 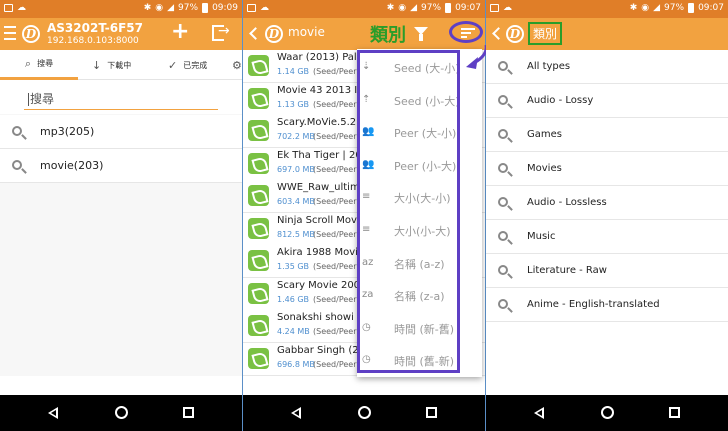 I want to click on file-size: 1.35 GB, so click(x=293, y=266).